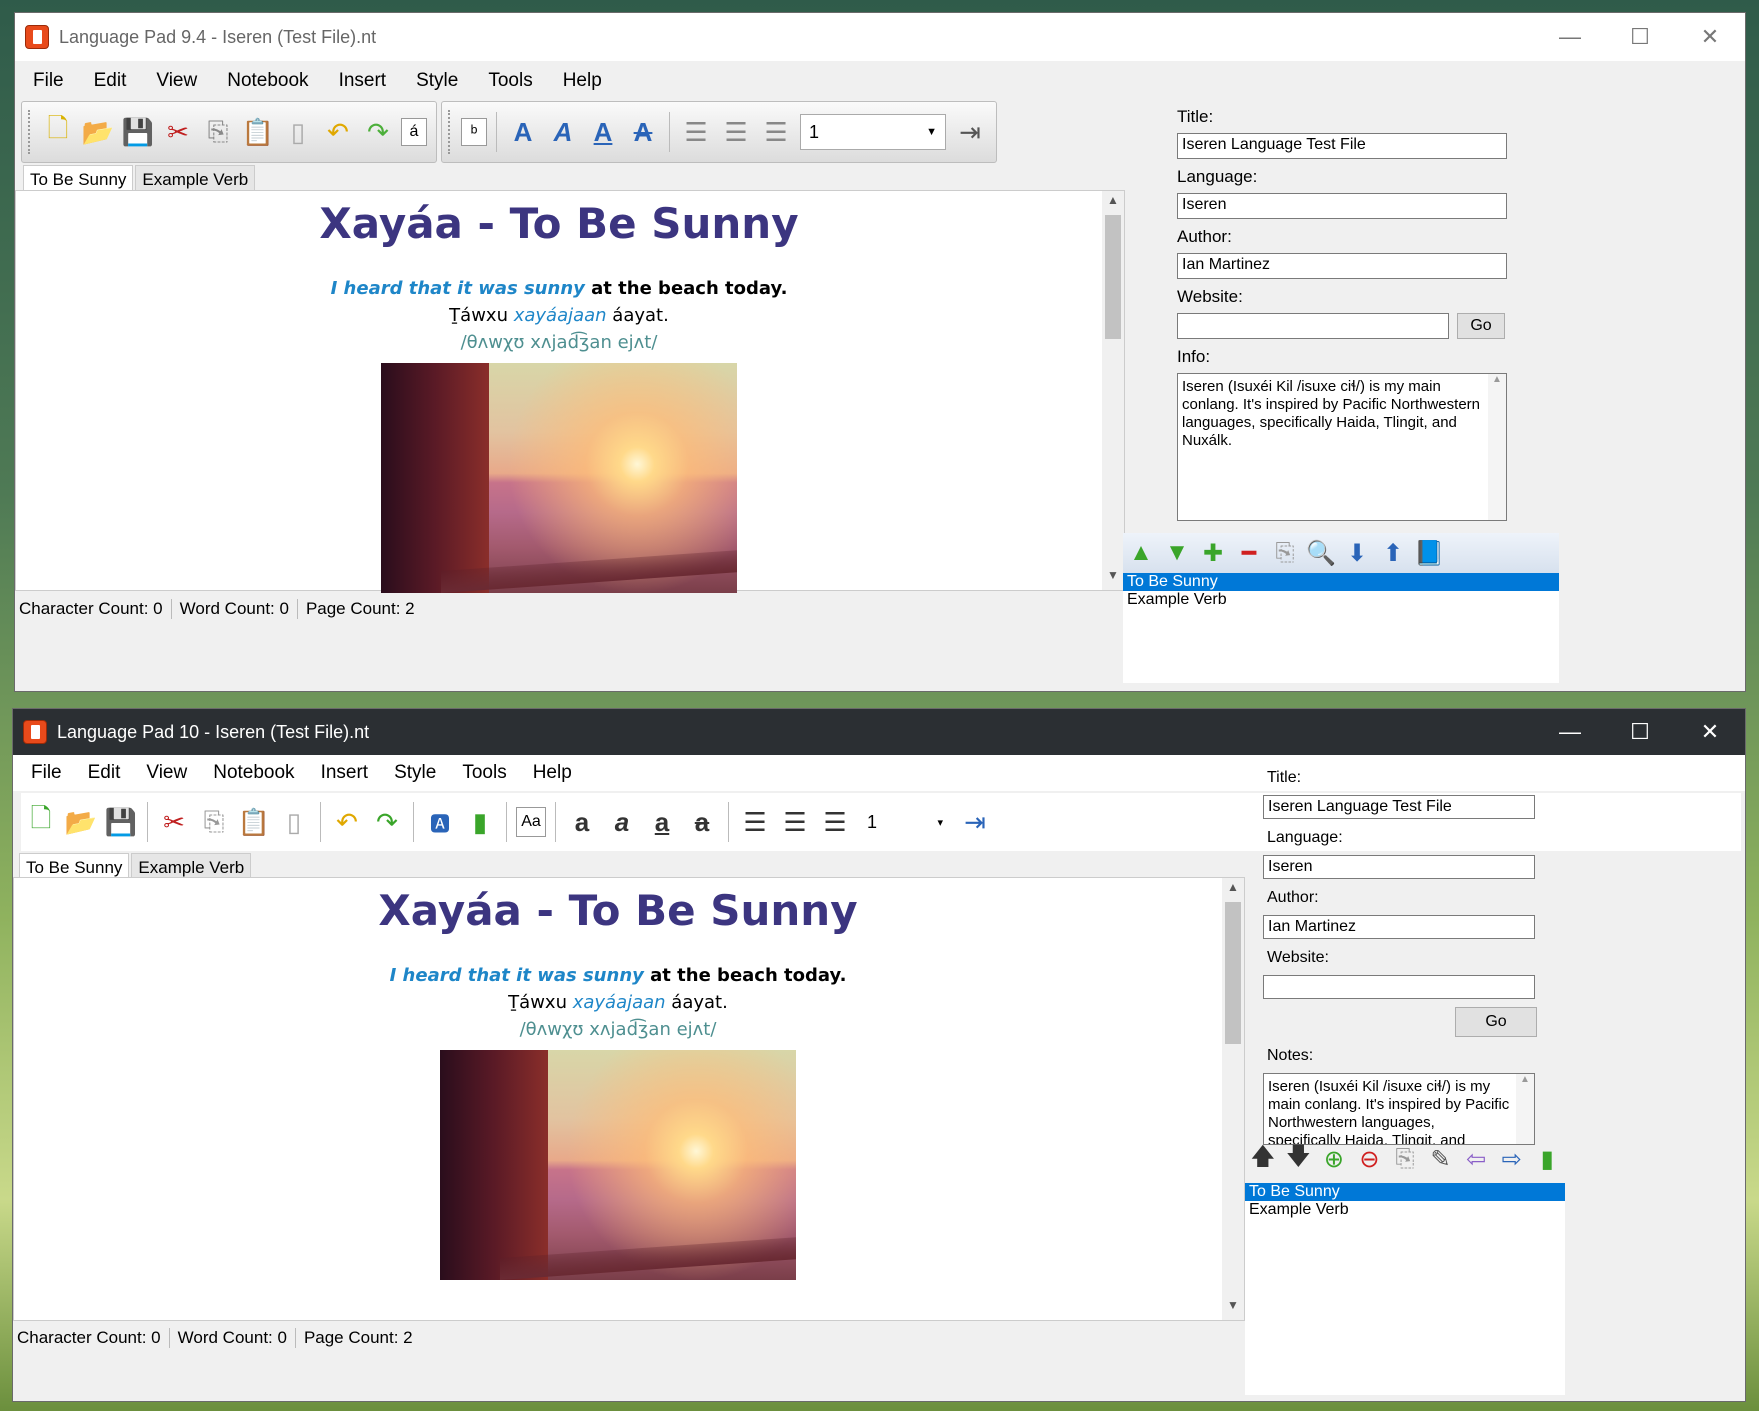 This screenshot has width=1759, height=1411. What do you see at coordinates (1177, 553) in the screenshot?
I see `move-down-icon: ▼` at bounding box center [1177, 553].